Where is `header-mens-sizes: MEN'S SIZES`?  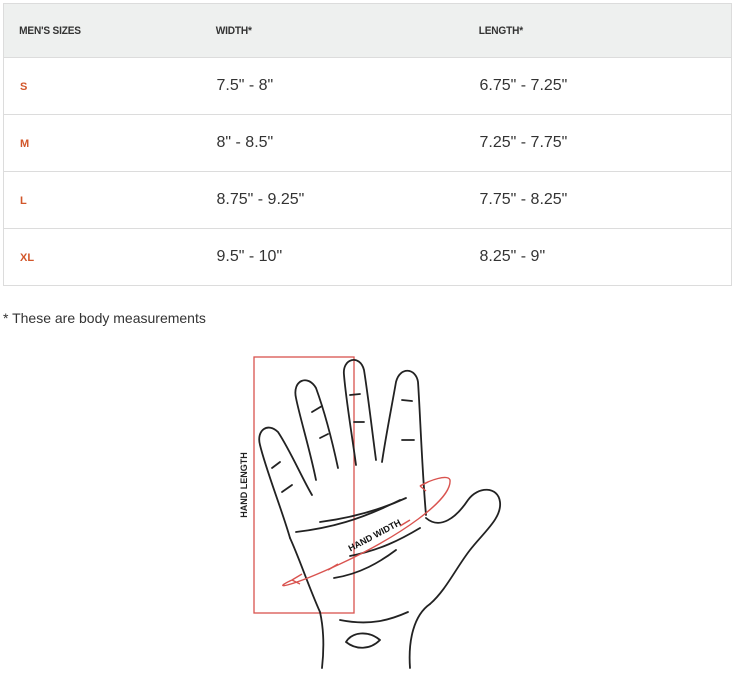 header-mens-sizes: MEN'S SIZES is located at coordinates (94, 30).